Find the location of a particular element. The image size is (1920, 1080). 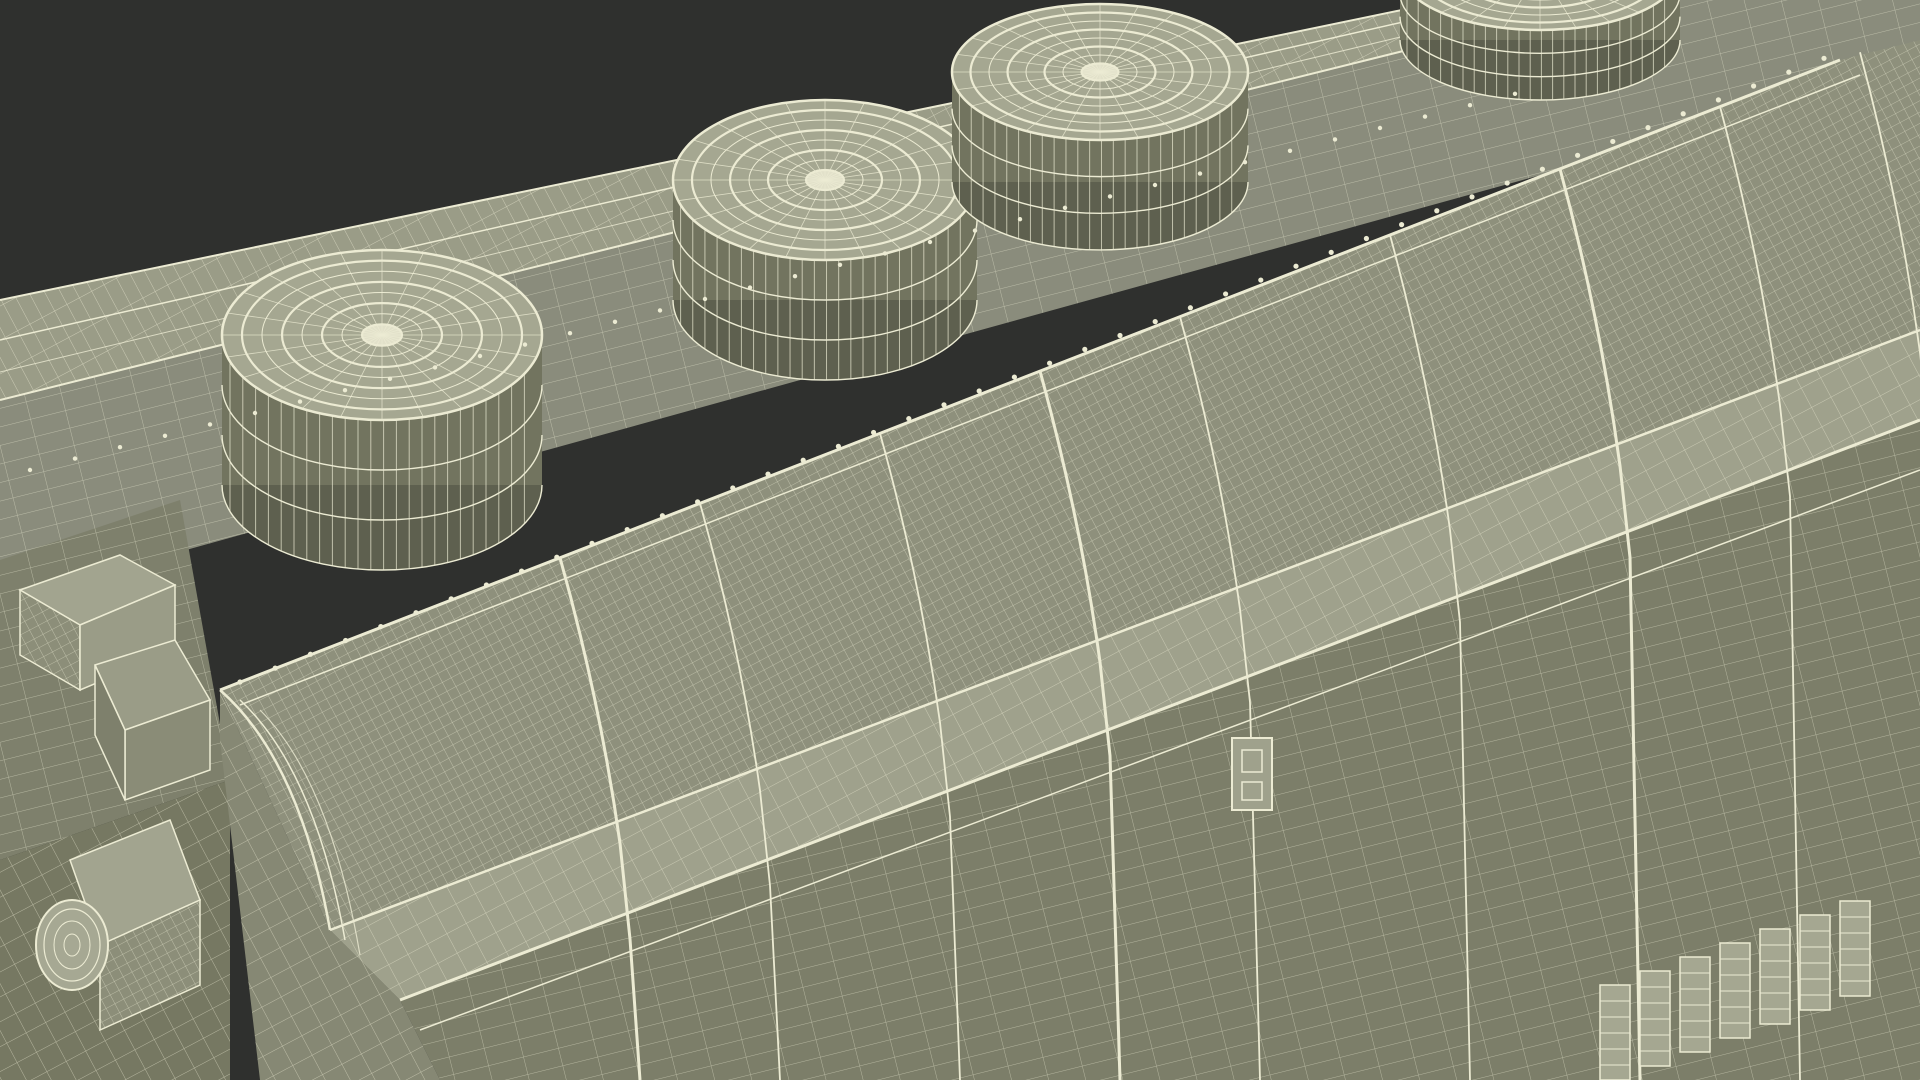

fan-middle is located at coordinates (825, 239).